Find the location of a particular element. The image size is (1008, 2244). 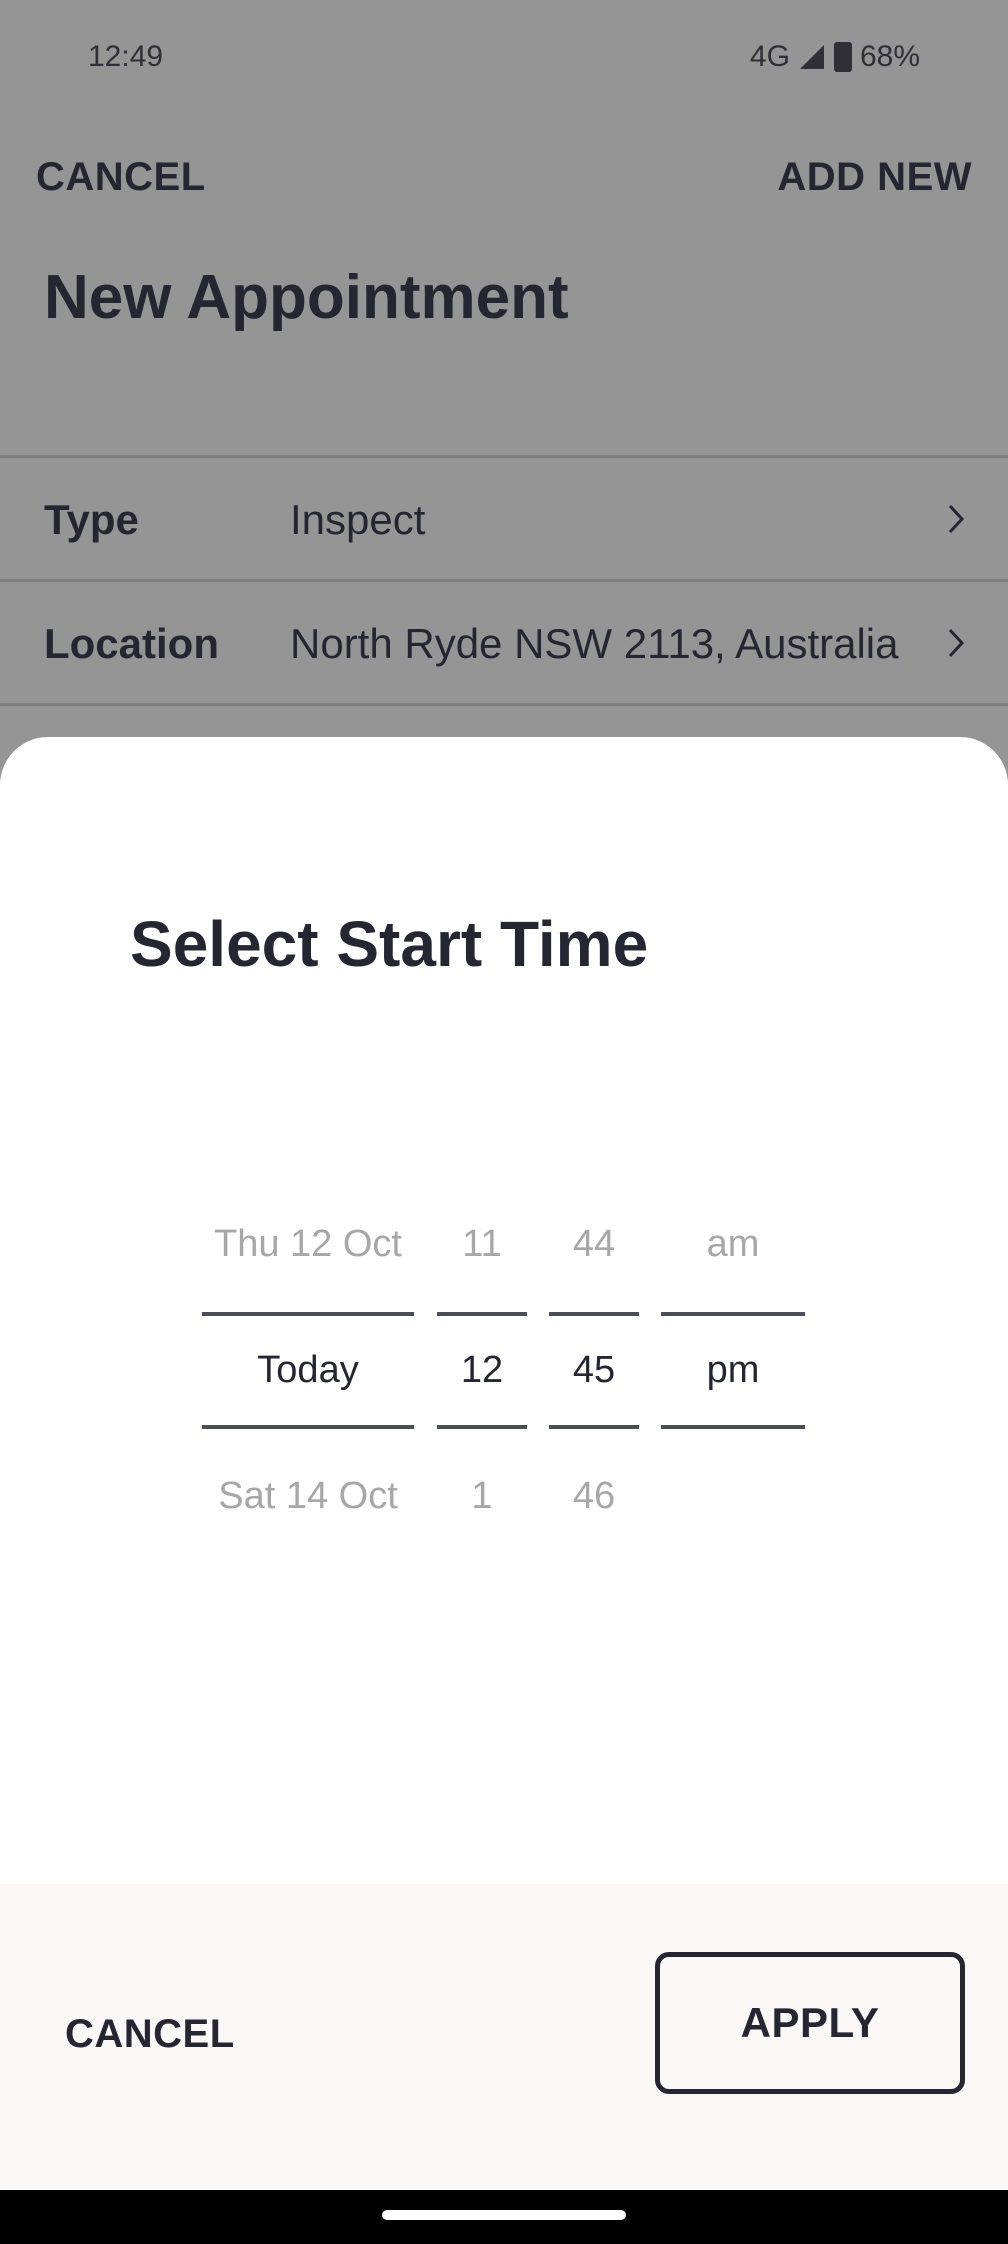

status-time: 12:49 is located at coordinates (126, 56).